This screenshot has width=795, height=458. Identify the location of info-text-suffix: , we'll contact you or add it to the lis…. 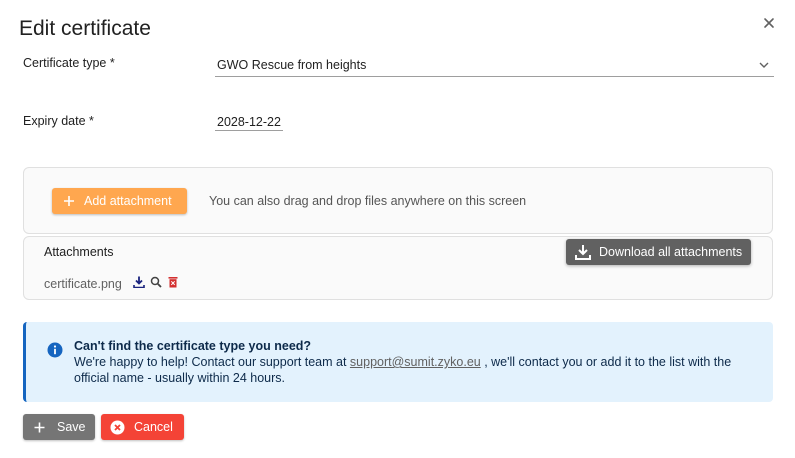
(606, 362).